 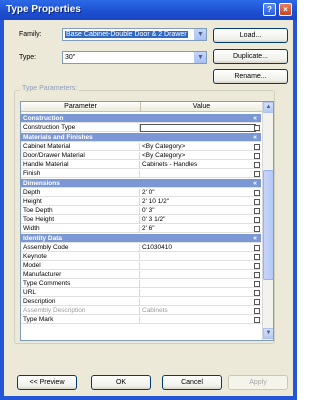 I want to click on family-dropdown: Base Cabinet-Double Door & 2 Drawer ▼, so click(x=134, y=34).